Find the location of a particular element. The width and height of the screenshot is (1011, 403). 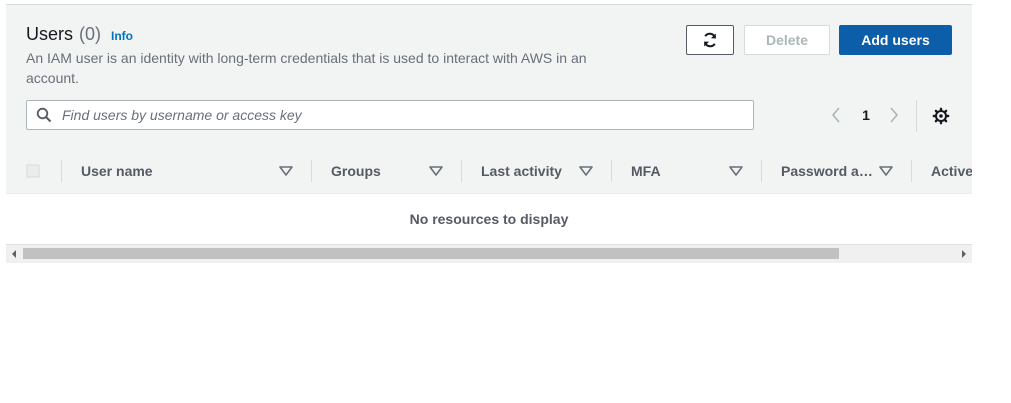

column-header-mfa: MFA is located at coordinates (686, 171).